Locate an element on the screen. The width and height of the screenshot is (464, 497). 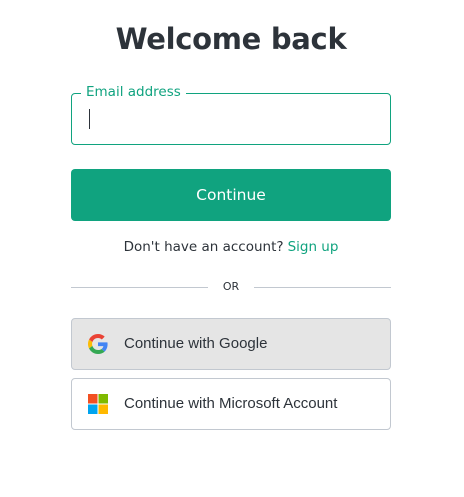
page-title: Welcome back is located at coordinates (231, 39).